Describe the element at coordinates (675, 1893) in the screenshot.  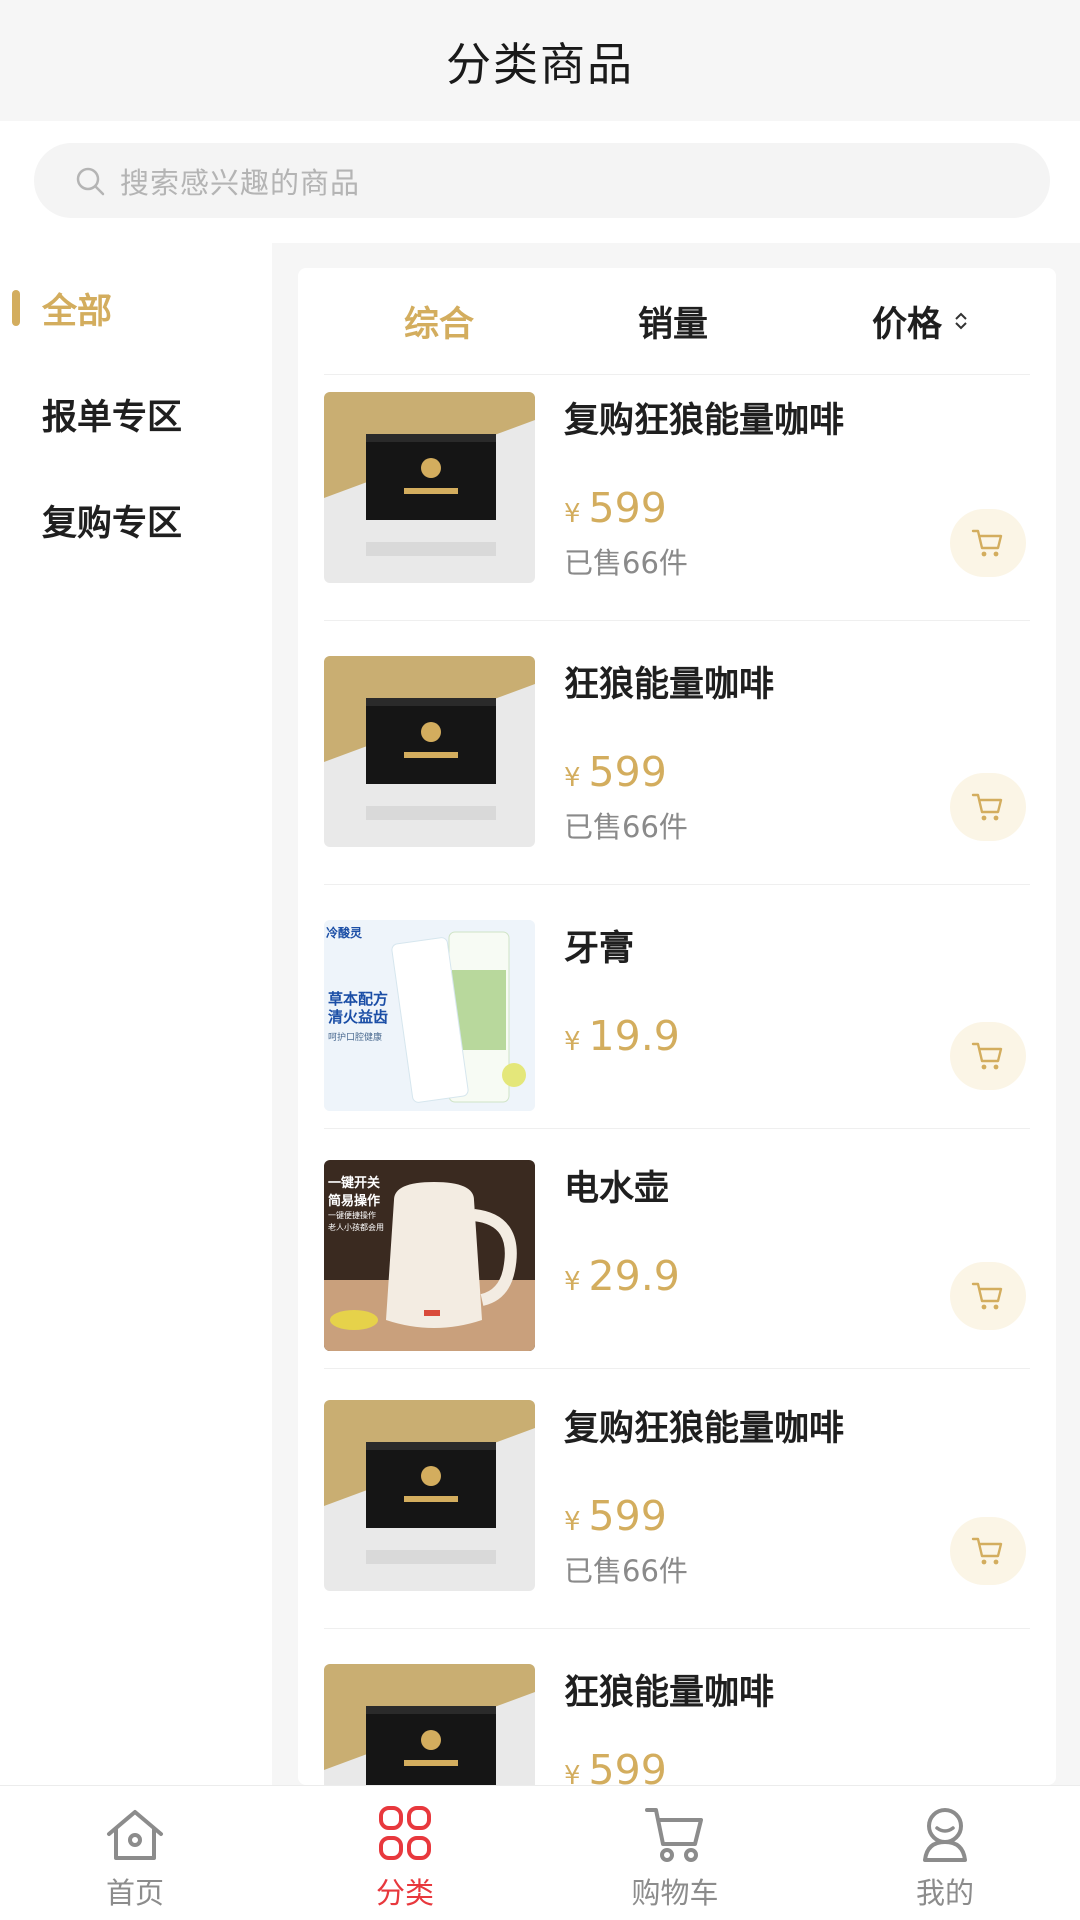
I see `tab-label: 购物车` at that location.